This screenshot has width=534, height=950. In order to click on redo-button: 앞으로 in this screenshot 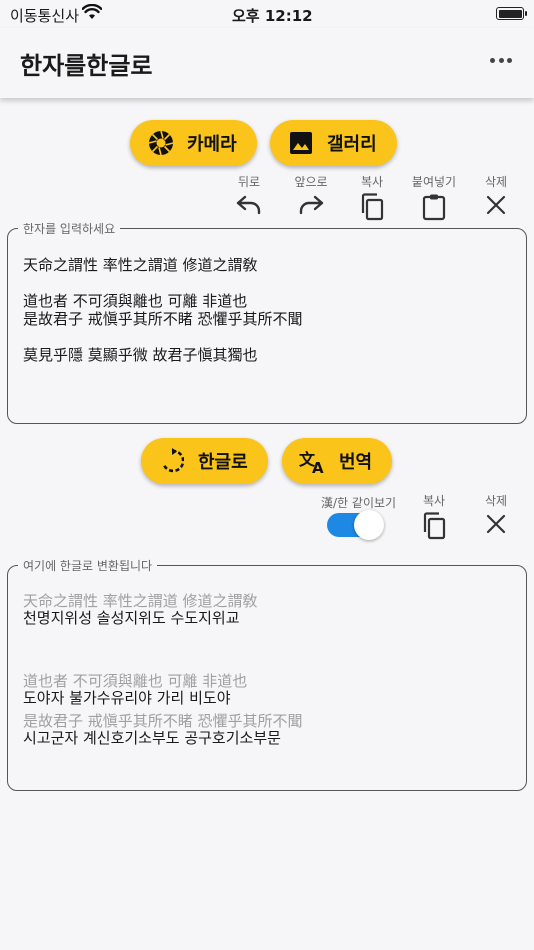, I will do `click(311, 195)`.